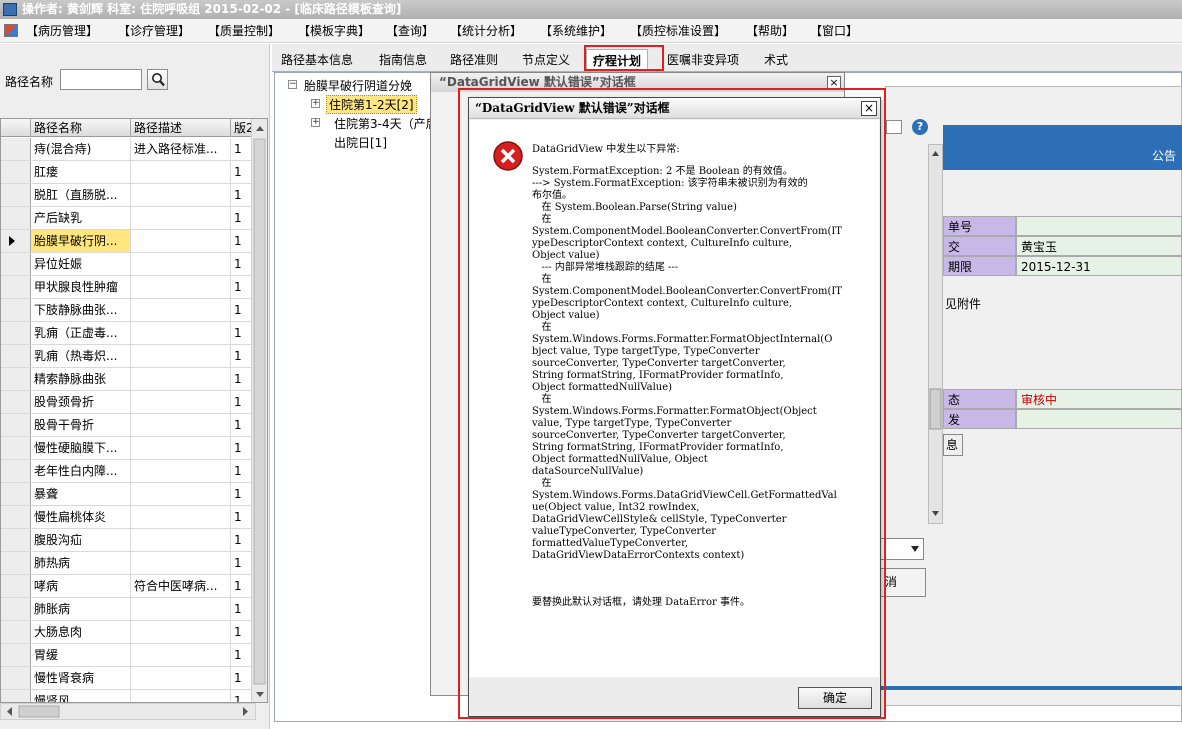 The image size is (1182, 729). Describe the element at coordinates (81, 264) in the screenshot. I see `cell-path-name: 异位妊娠` at that location.